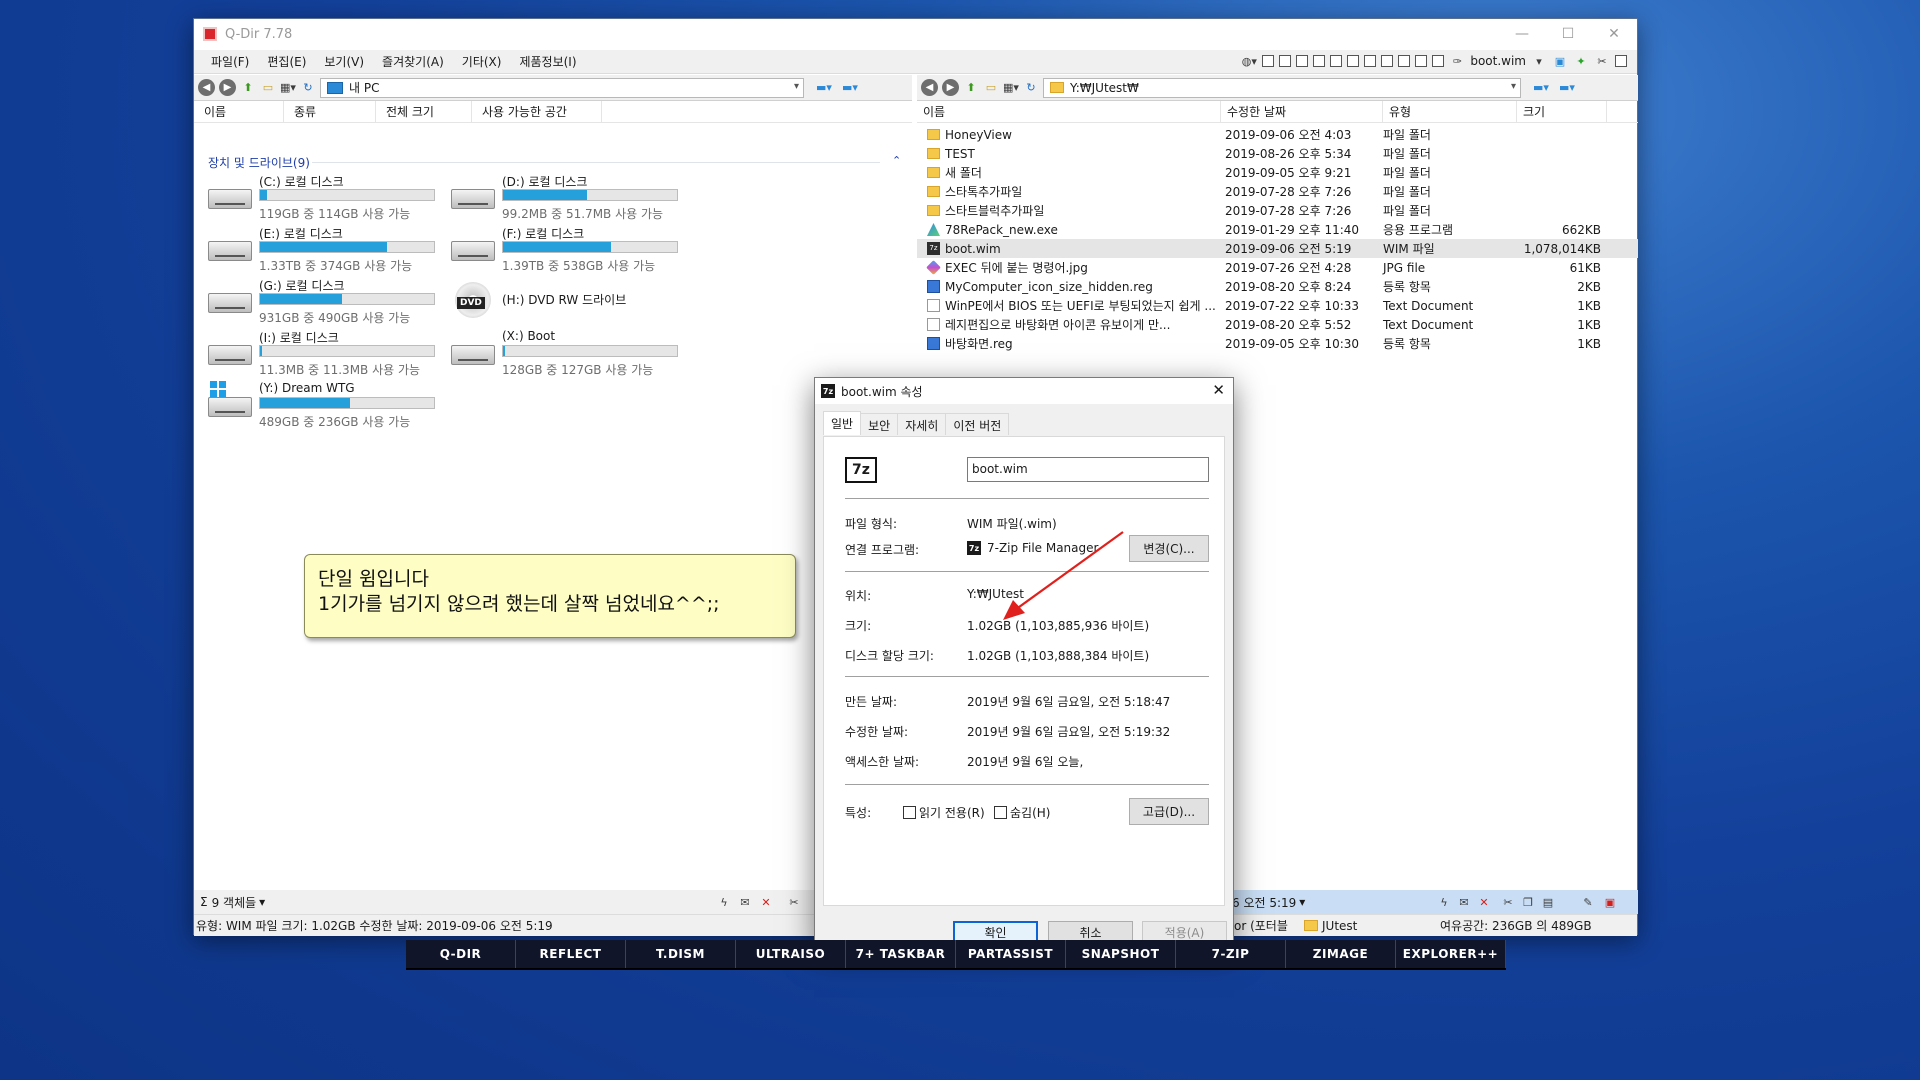  What do you see at coordinates (286, 61) in the screenshot?
I see `menu-edit: 편집(E)` at bounding box center [286, 61].